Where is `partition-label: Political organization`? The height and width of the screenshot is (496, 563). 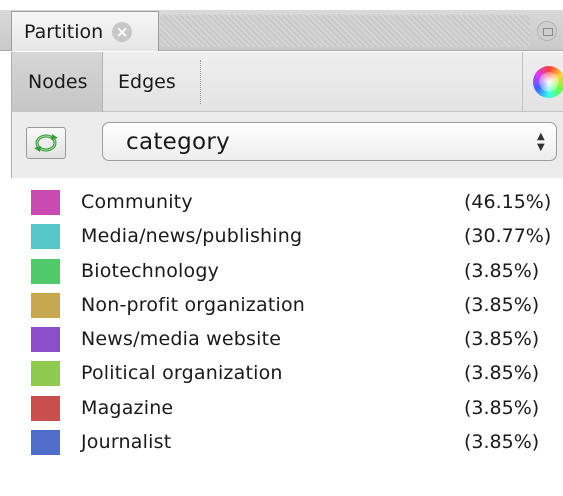
partition-label: Political organization is located at coordinates (182, 373).